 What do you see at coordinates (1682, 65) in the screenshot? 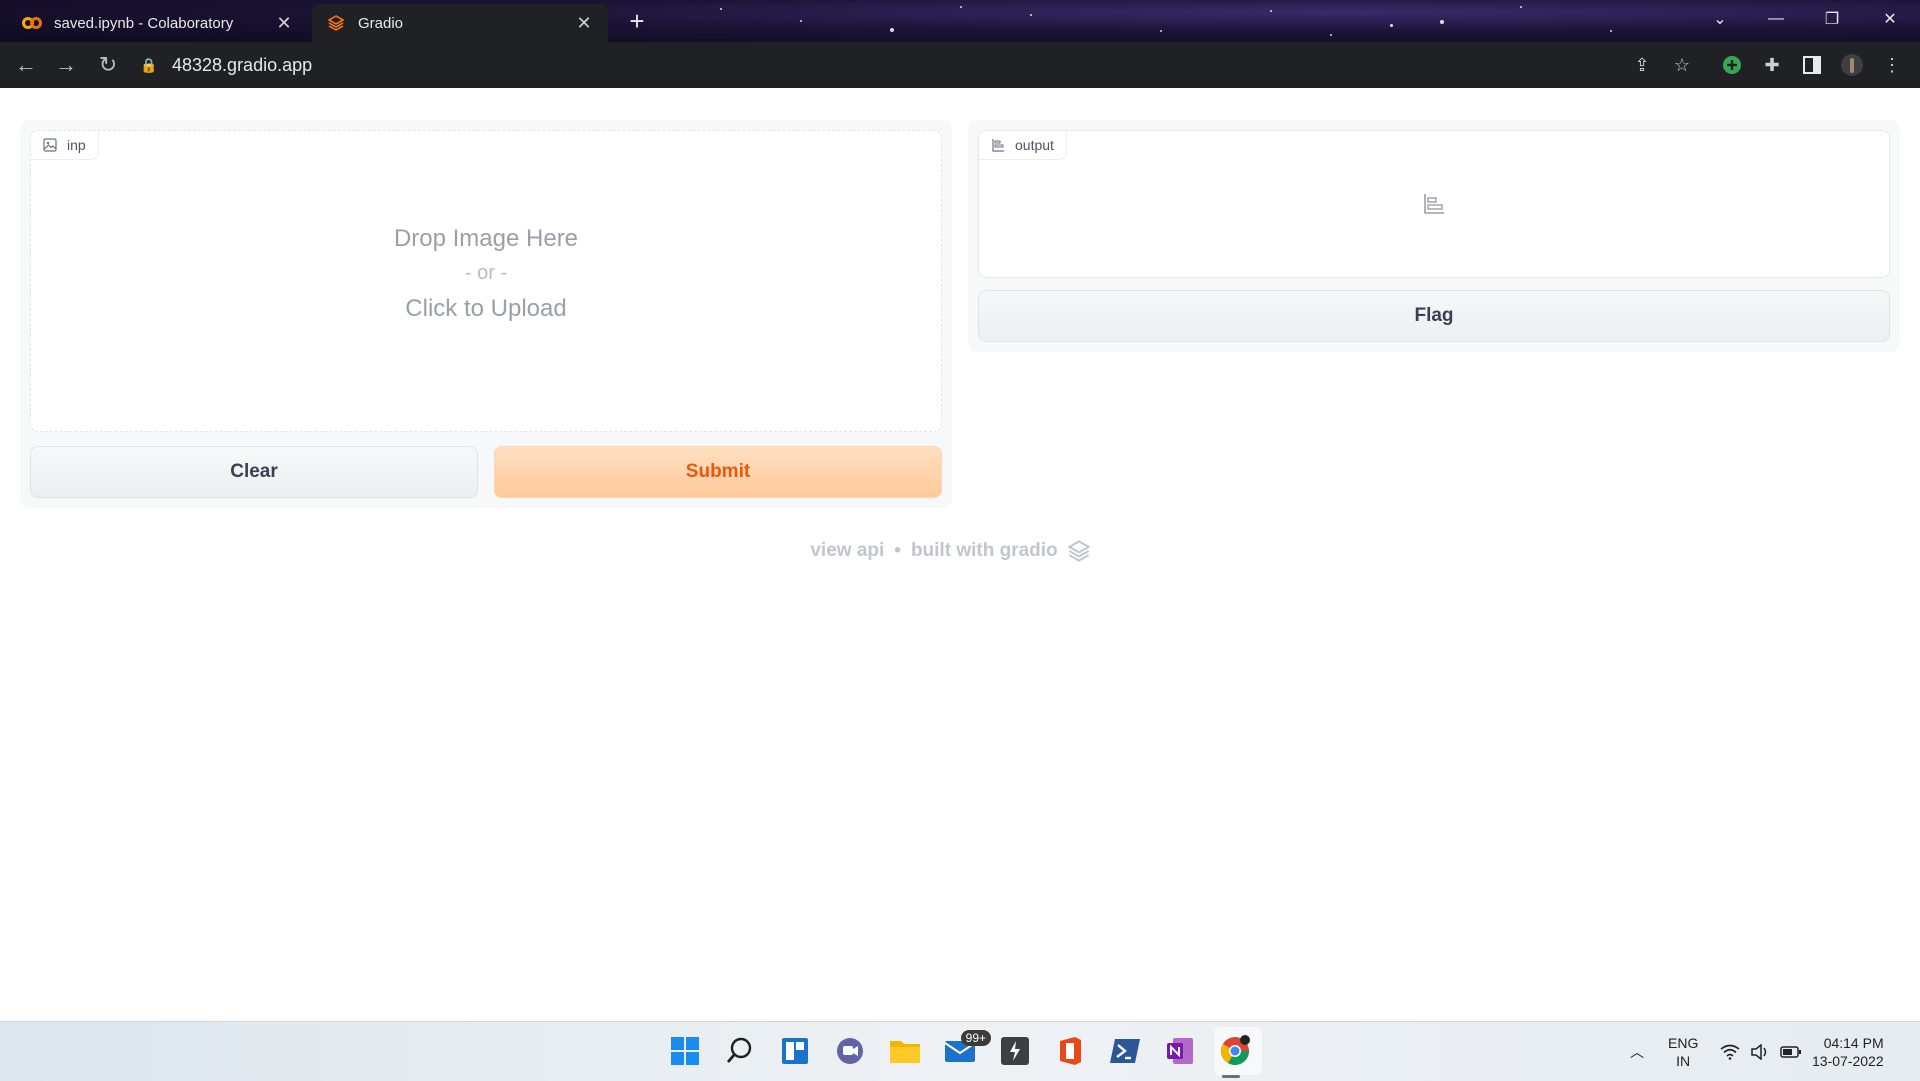
I see `bookmark-star-icon: ☆` at bounding box center [1682, 65].